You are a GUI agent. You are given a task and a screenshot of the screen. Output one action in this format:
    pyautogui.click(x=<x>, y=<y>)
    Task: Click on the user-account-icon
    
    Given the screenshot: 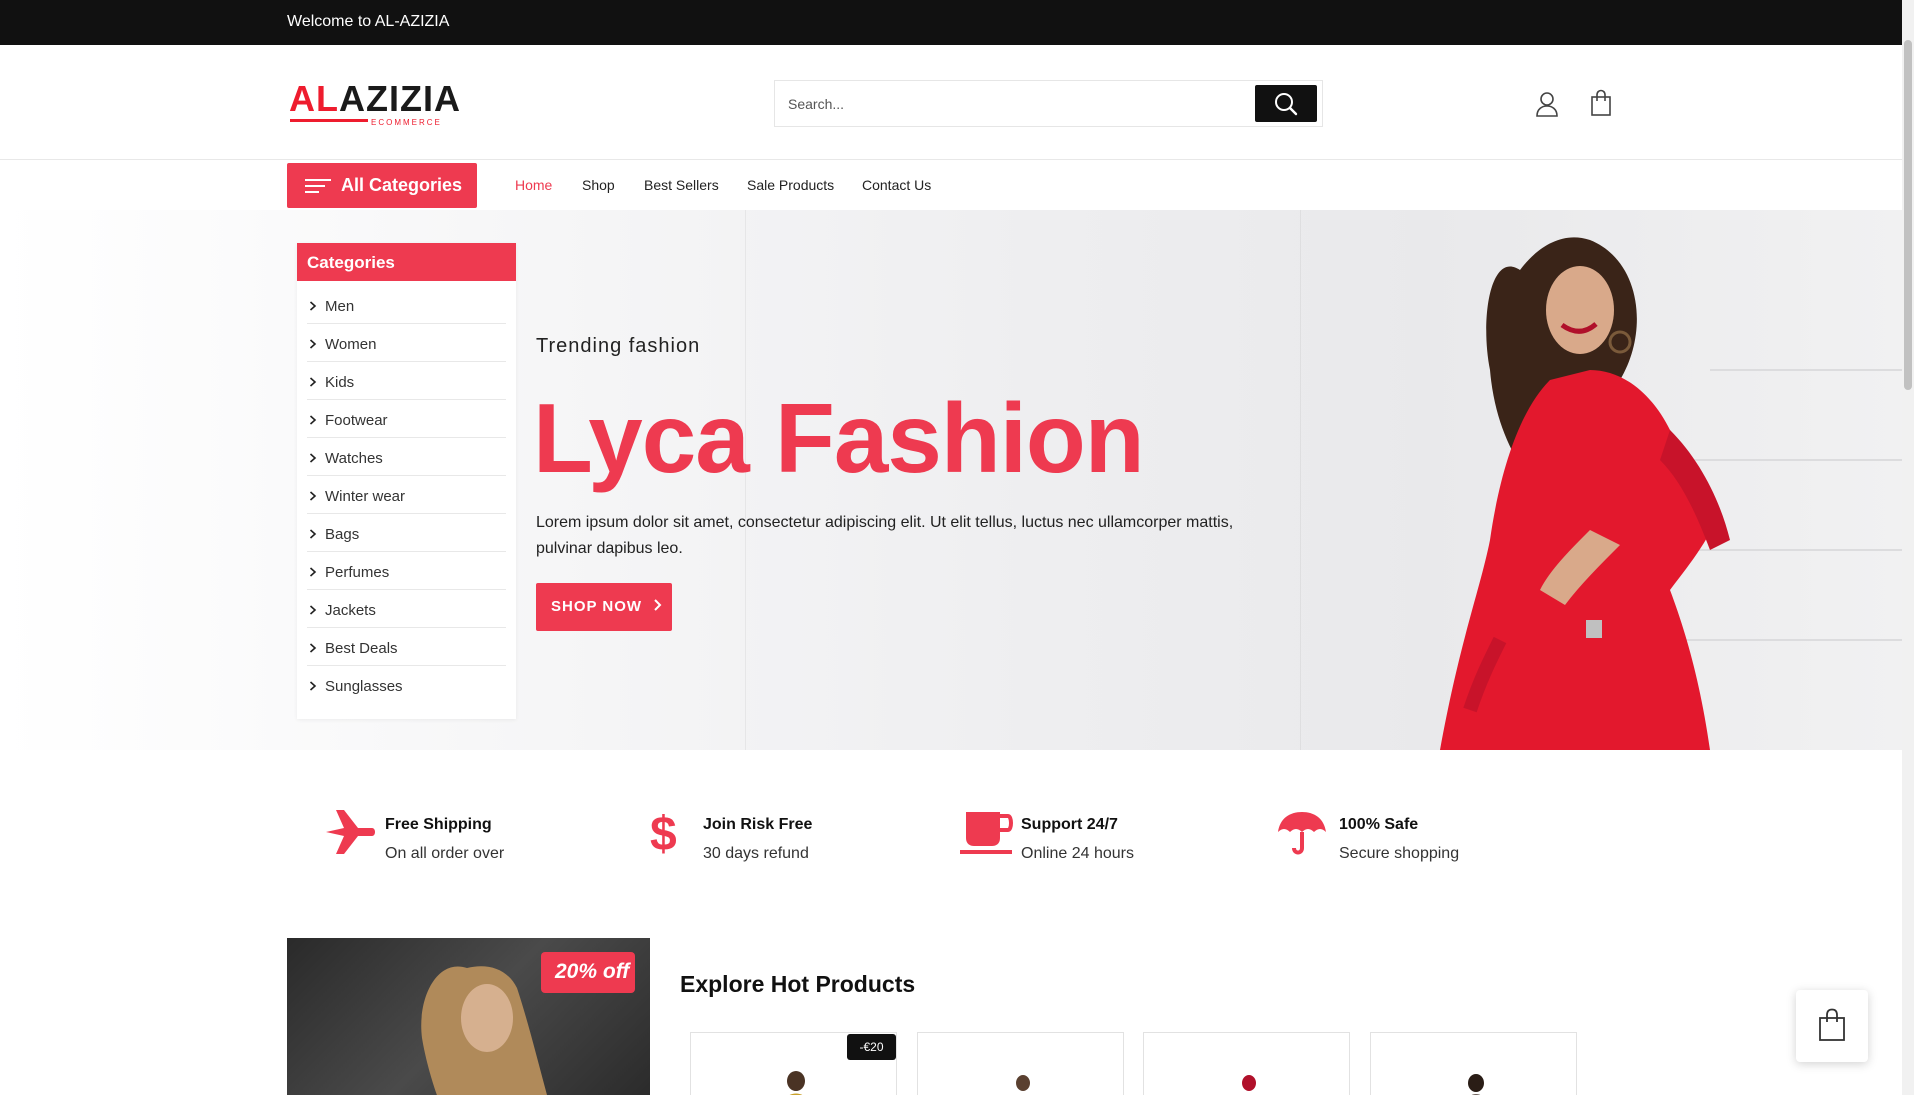 What is the action you would take?
    pyautogui.click(x=1547, y=104)
    